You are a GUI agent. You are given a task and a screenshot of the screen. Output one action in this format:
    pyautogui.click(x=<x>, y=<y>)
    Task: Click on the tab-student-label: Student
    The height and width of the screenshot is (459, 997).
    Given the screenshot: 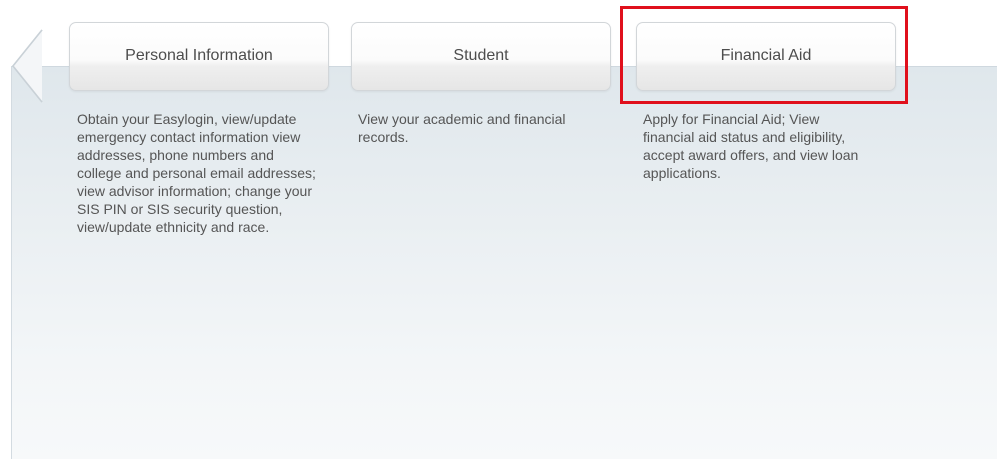 What is the action you would take?
    pyautogui.click(x=481, y=55)
    